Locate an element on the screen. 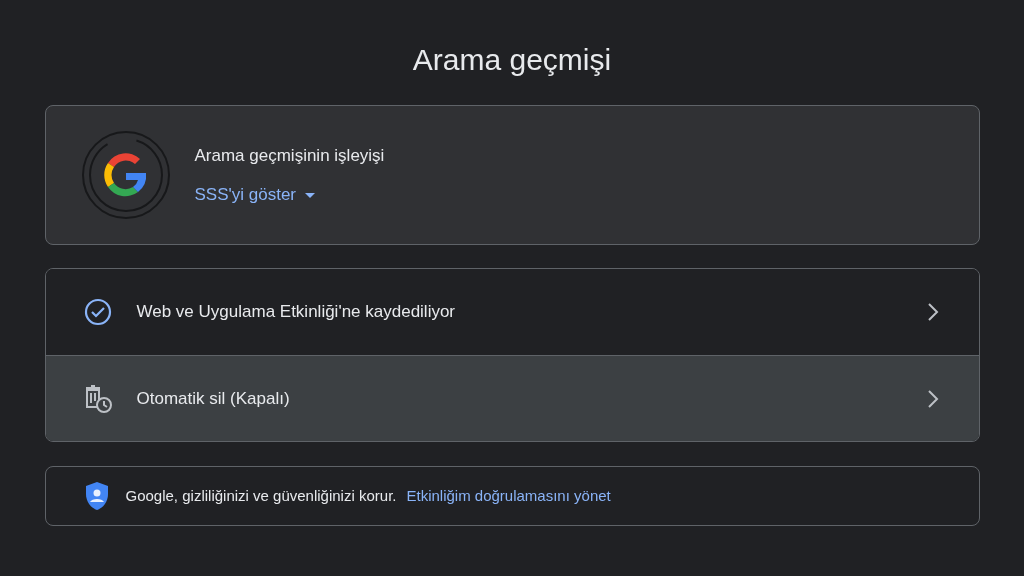 The image size is (1024, 576). privacy-text: Google, gizliliğinizi ve güvenliğinizi korur. is located at coordinates (261, 495).